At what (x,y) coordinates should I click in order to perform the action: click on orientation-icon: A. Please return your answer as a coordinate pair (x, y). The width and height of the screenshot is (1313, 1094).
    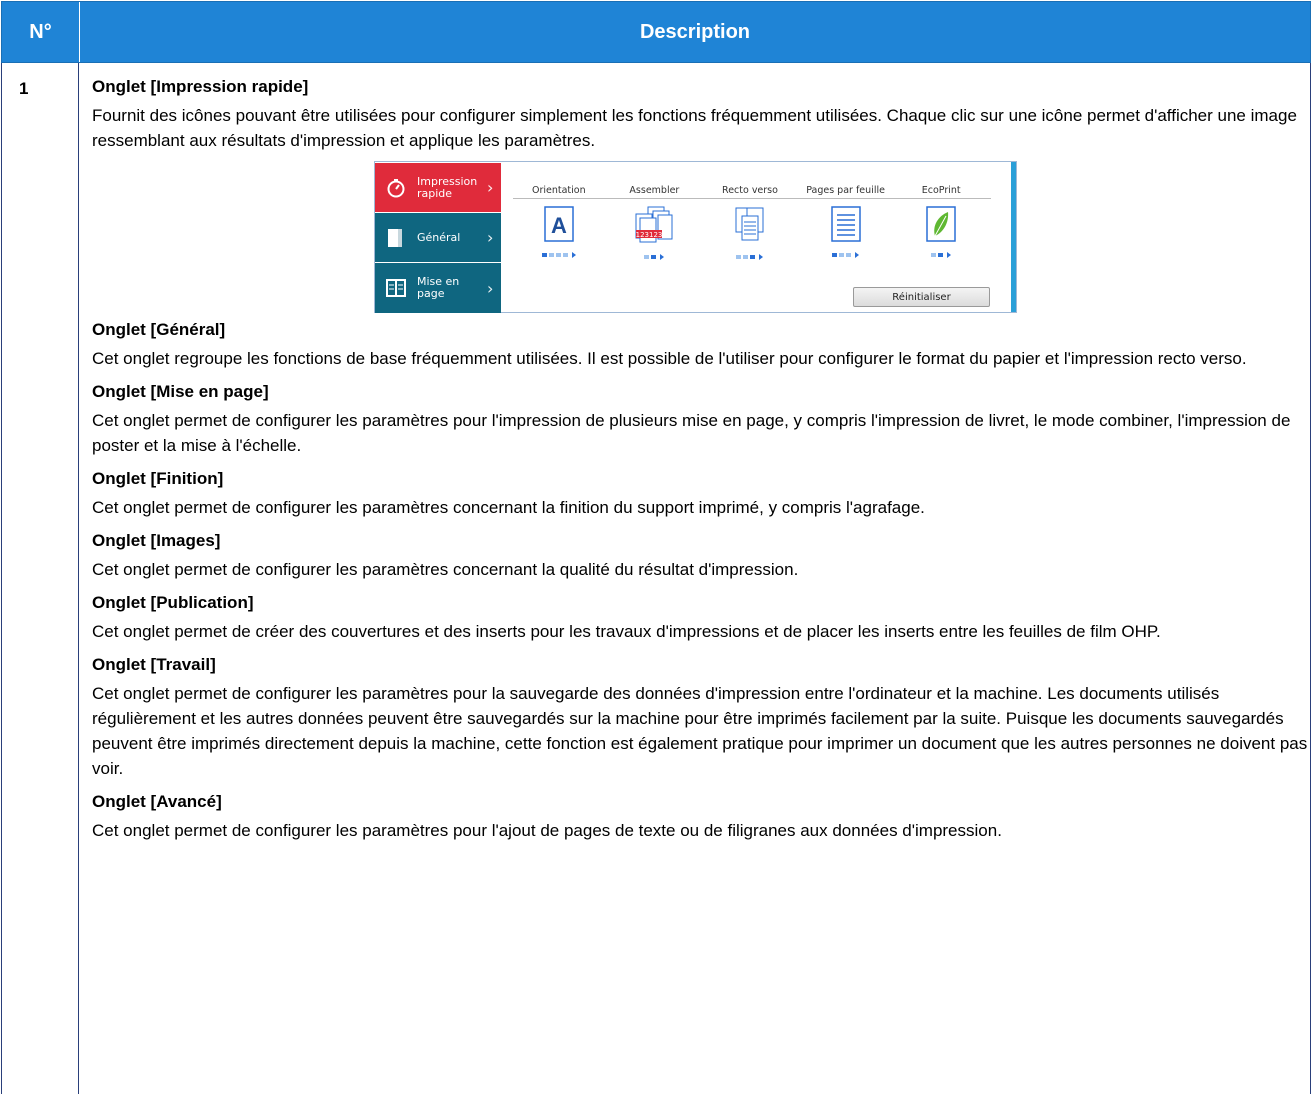
    Looking at the image, I should click on (559, 224).